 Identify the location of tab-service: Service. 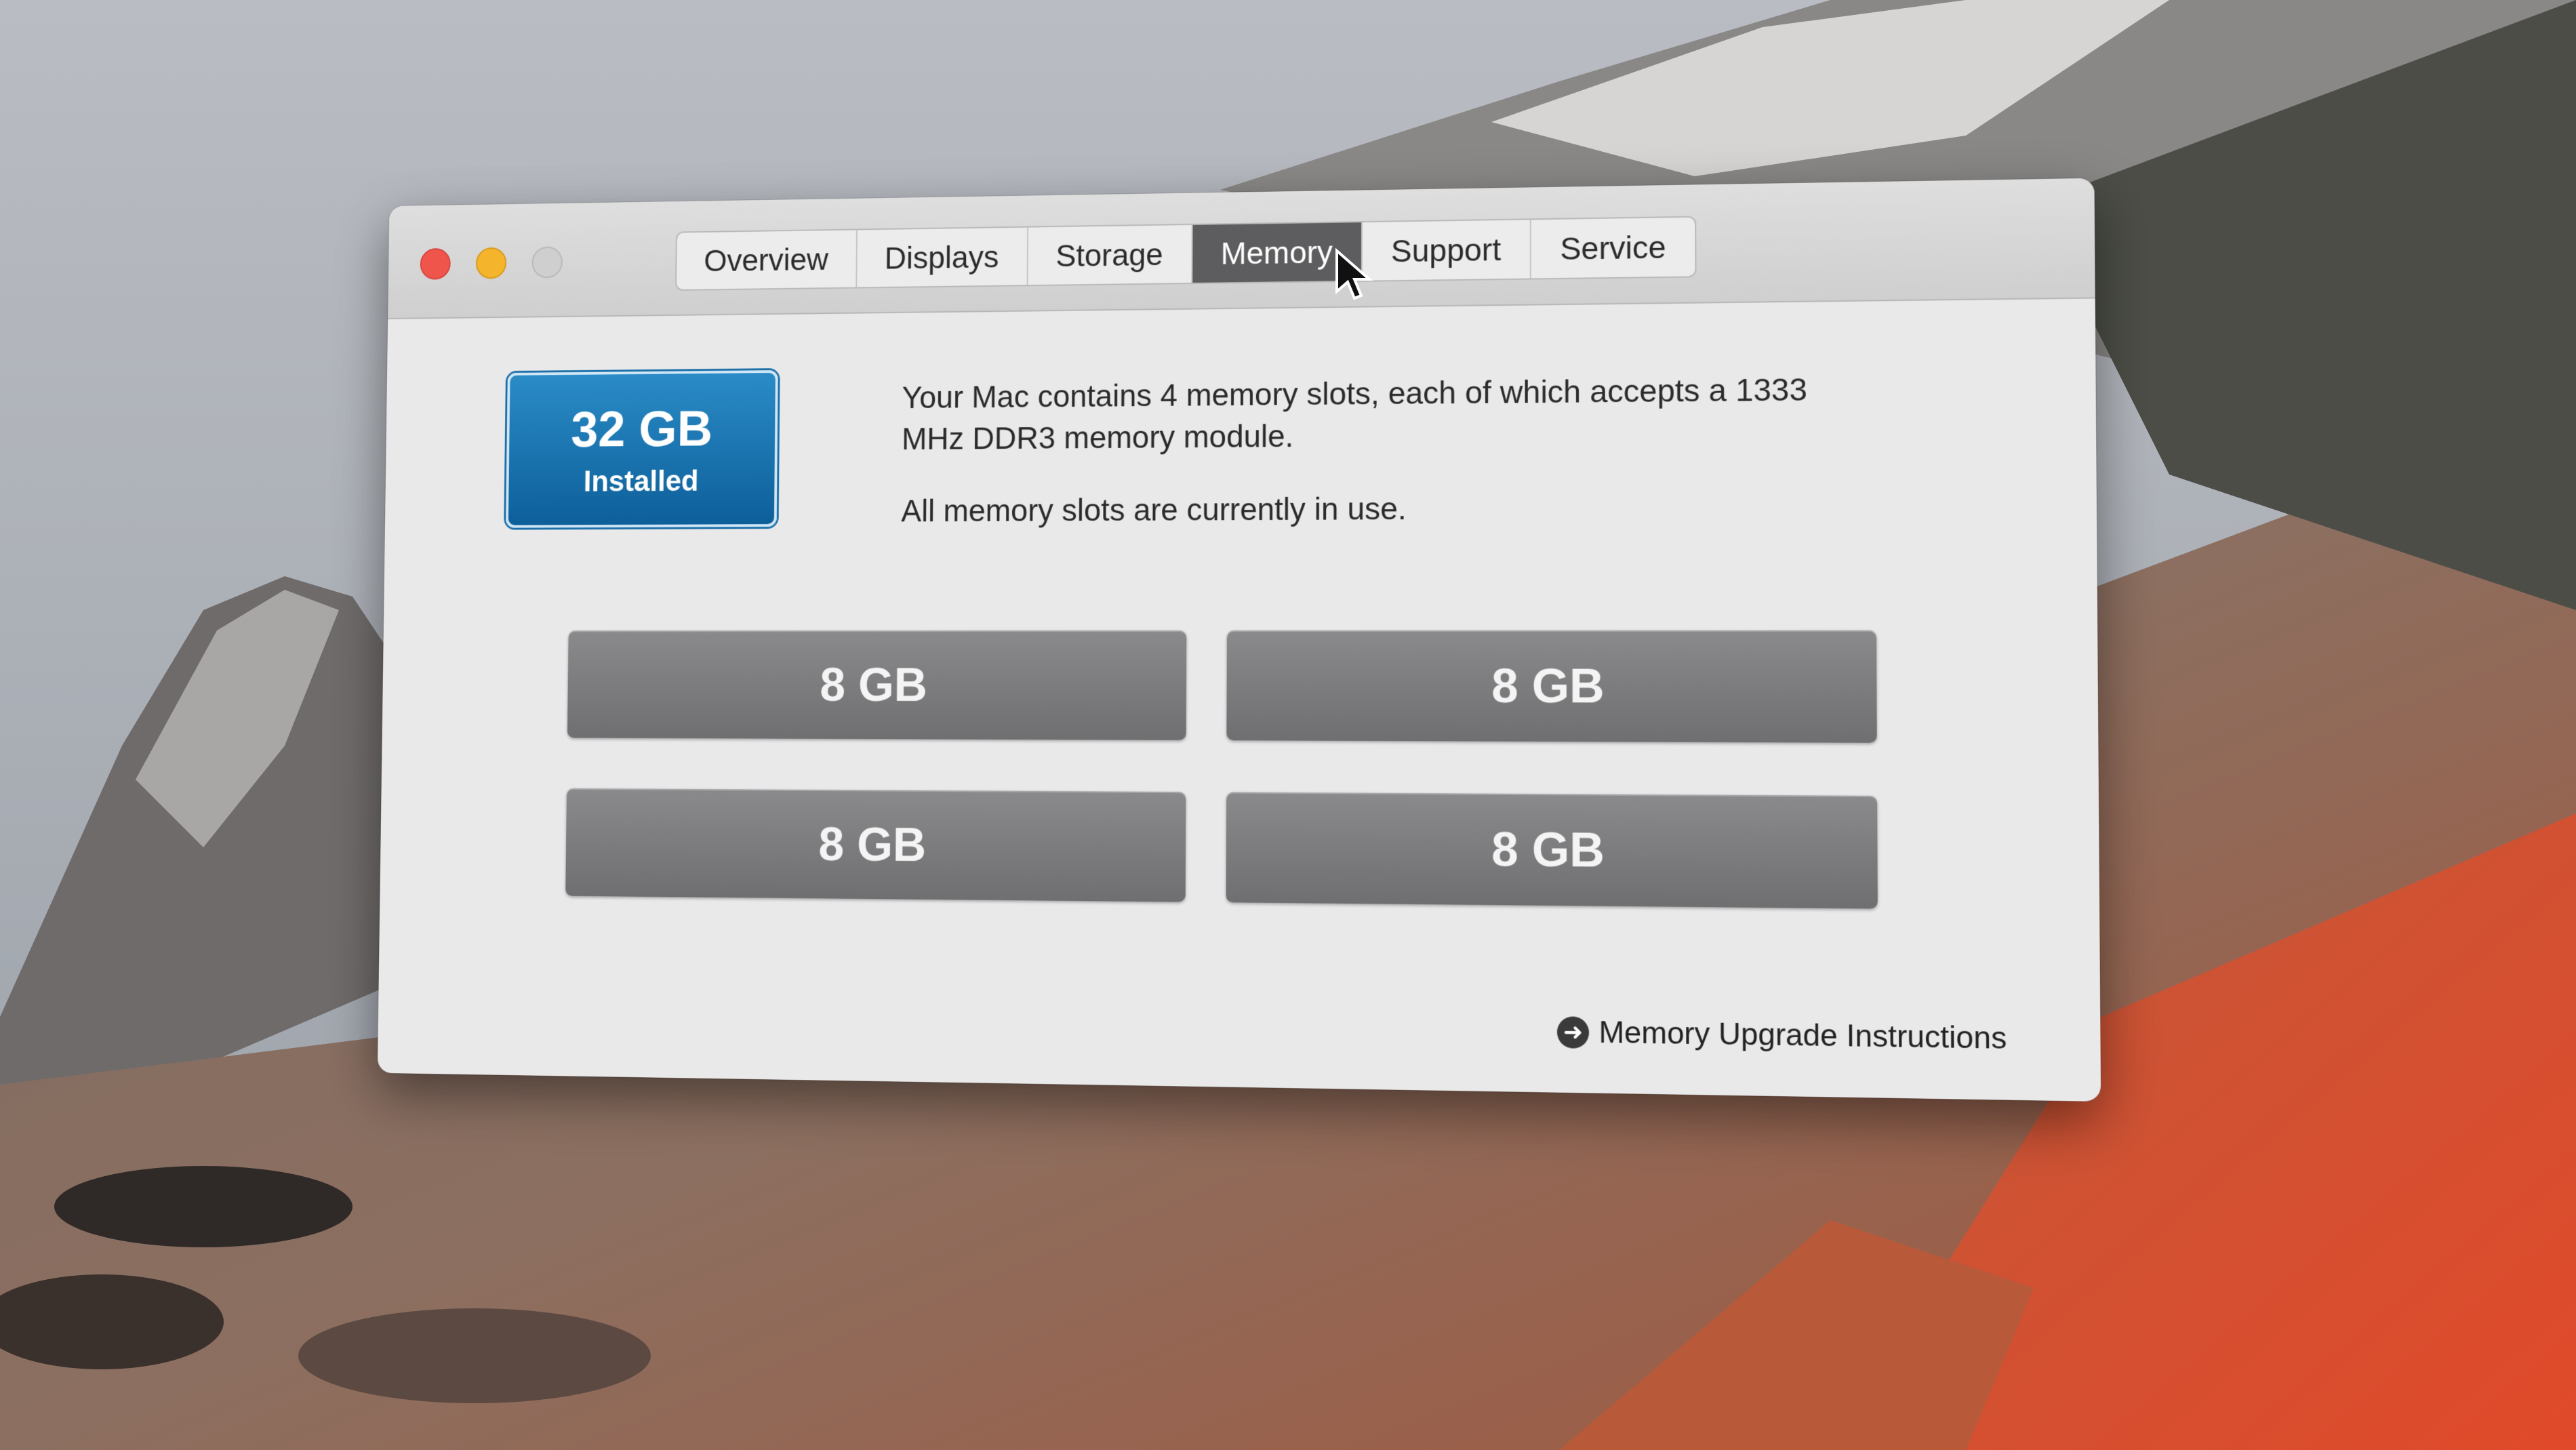
(1613, 248).